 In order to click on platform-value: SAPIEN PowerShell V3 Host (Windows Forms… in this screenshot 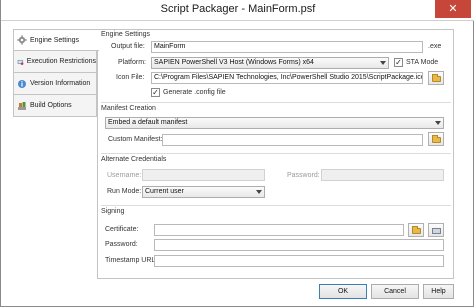, I will do `click(234, 62)`.